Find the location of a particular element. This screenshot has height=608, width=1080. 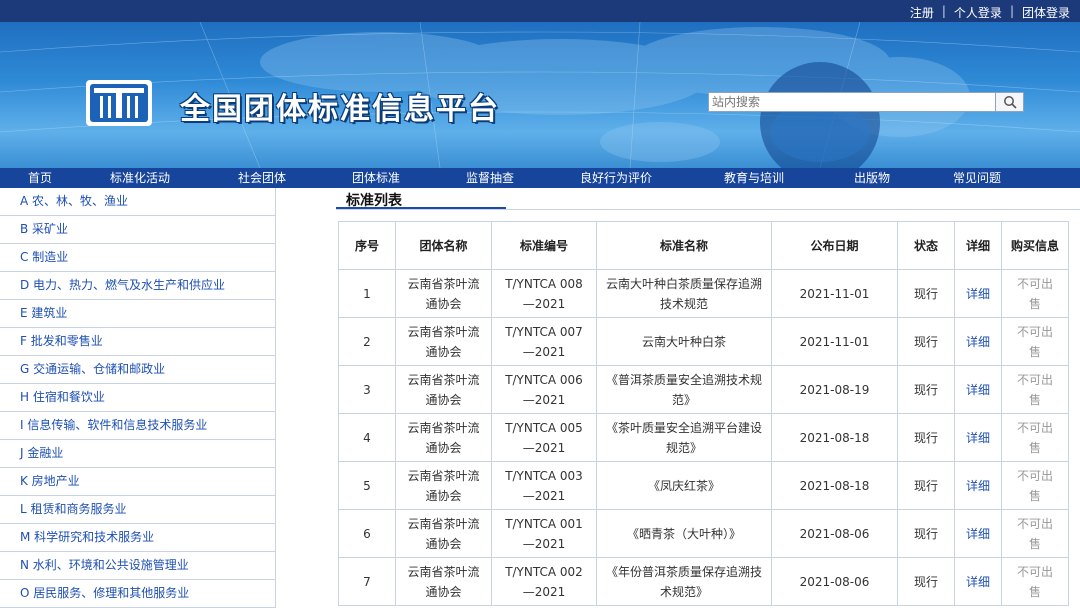

nav-item-supervision: 监督抽查 is located at coordinates (490, 178).